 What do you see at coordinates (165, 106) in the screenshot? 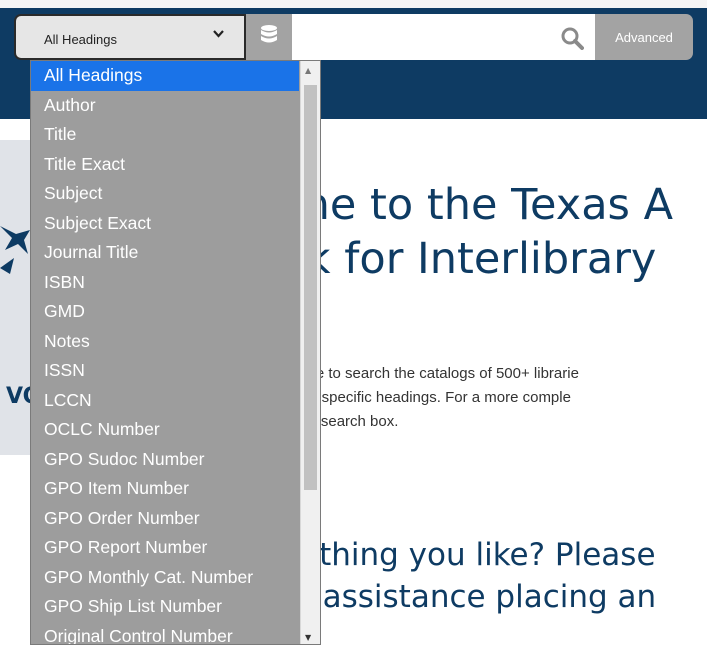
I see `dropdown-option: Author` at bounding box center [165, 106].